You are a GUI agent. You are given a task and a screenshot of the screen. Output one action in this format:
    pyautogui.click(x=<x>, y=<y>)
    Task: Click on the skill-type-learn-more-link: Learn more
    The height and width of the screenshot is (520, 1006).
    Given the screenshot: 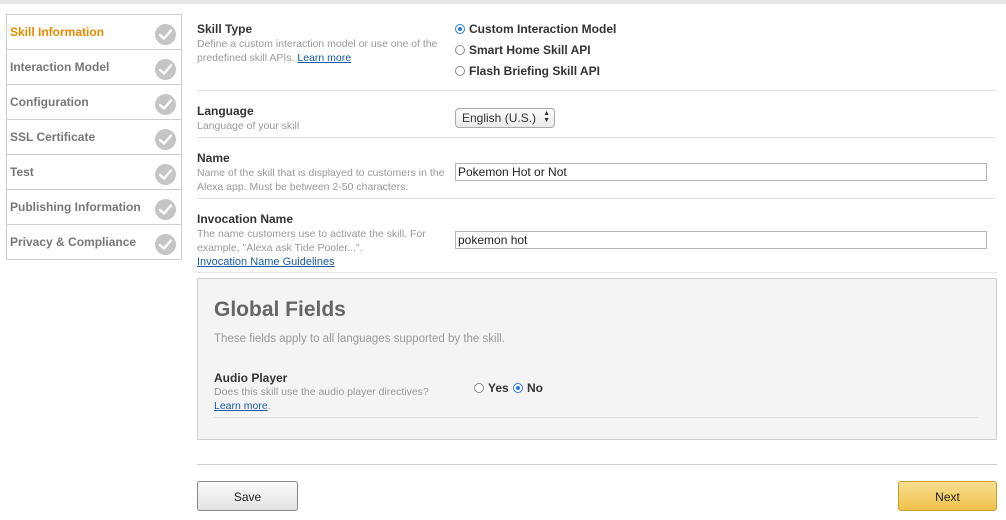 What is the action you would take?
    pyautogui.click(x=324, y=58)
    